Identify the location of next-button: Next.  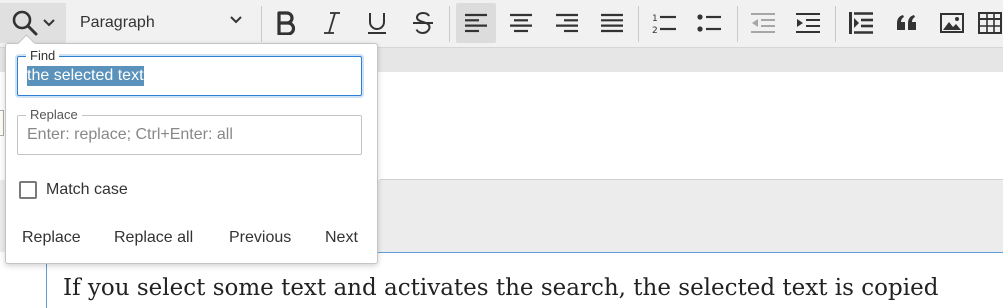
(341, 238).